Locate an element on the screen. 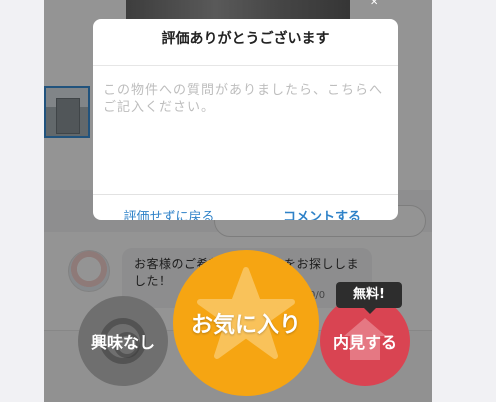 The height and width of the screenshot is (402, 496). favorite-label: お気に入り is located at coordinates (245, 325).